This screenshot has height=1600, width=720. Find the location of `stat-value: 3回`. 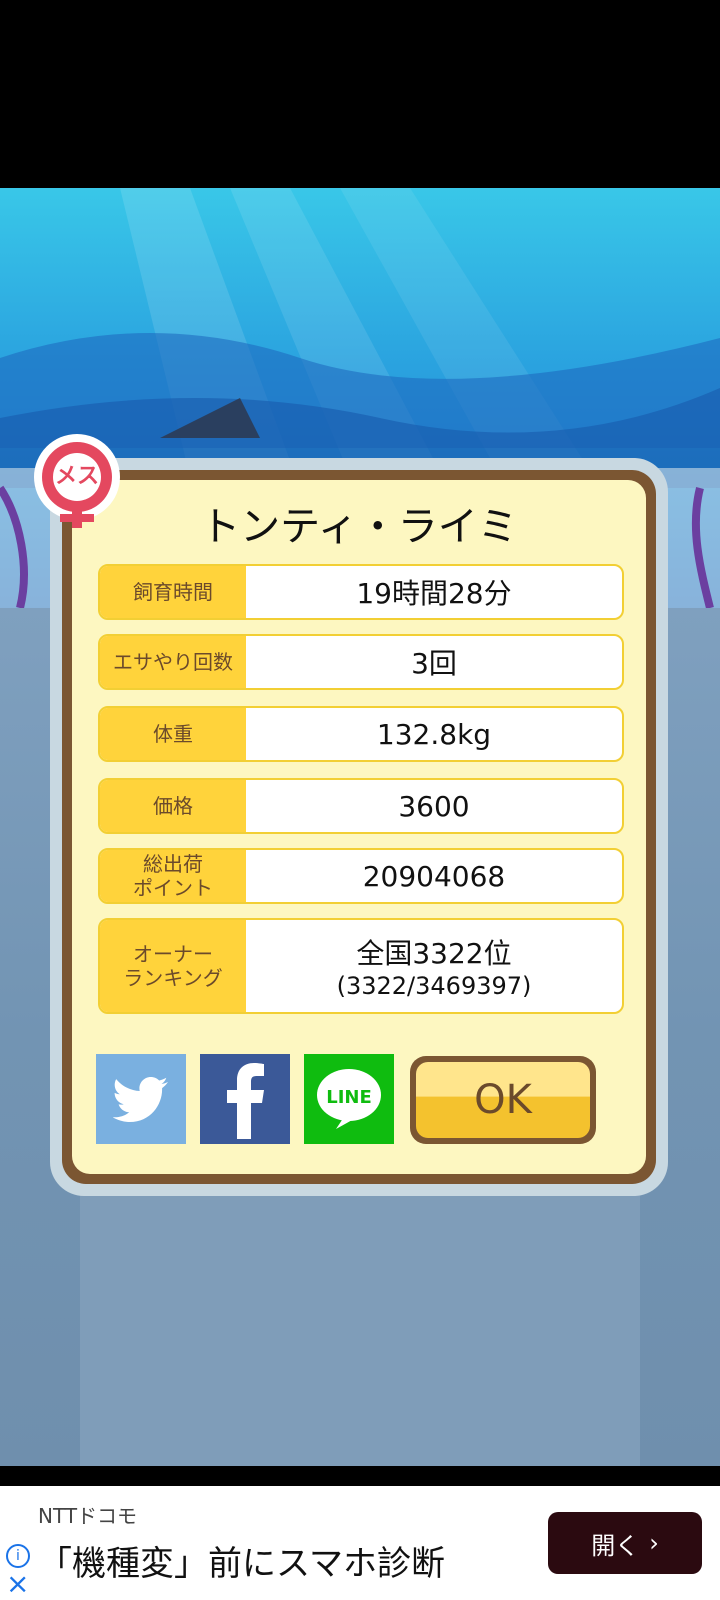

stat-value: 3回 is located at coordinates (434, 663).